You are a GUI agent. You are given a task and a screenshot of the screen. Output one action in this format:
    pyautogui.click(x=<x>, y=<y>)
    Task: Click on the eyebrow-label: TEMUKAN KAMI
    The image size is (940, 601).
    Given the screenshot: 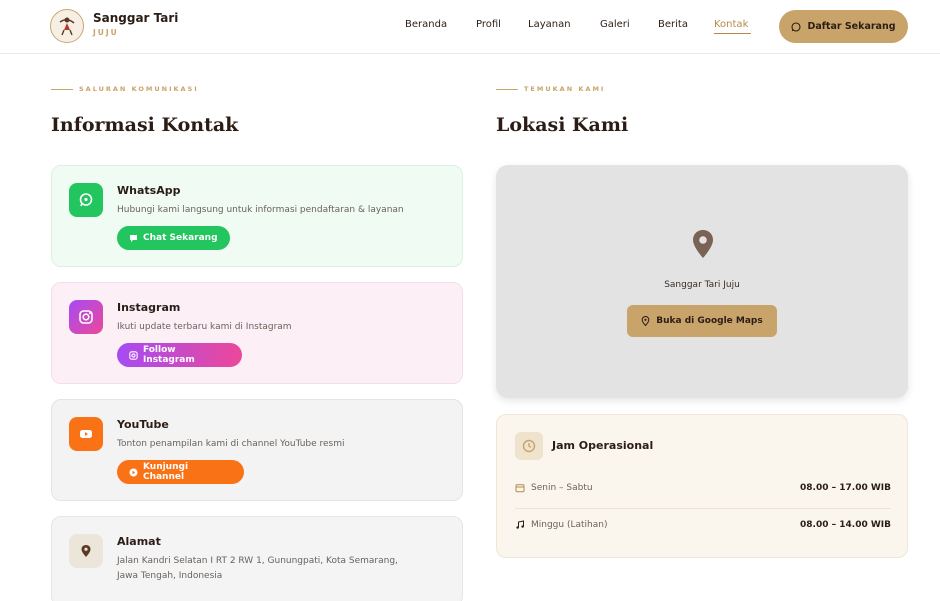 What is the action you would take?
    pyautogui.click(x=565, y=89)
    